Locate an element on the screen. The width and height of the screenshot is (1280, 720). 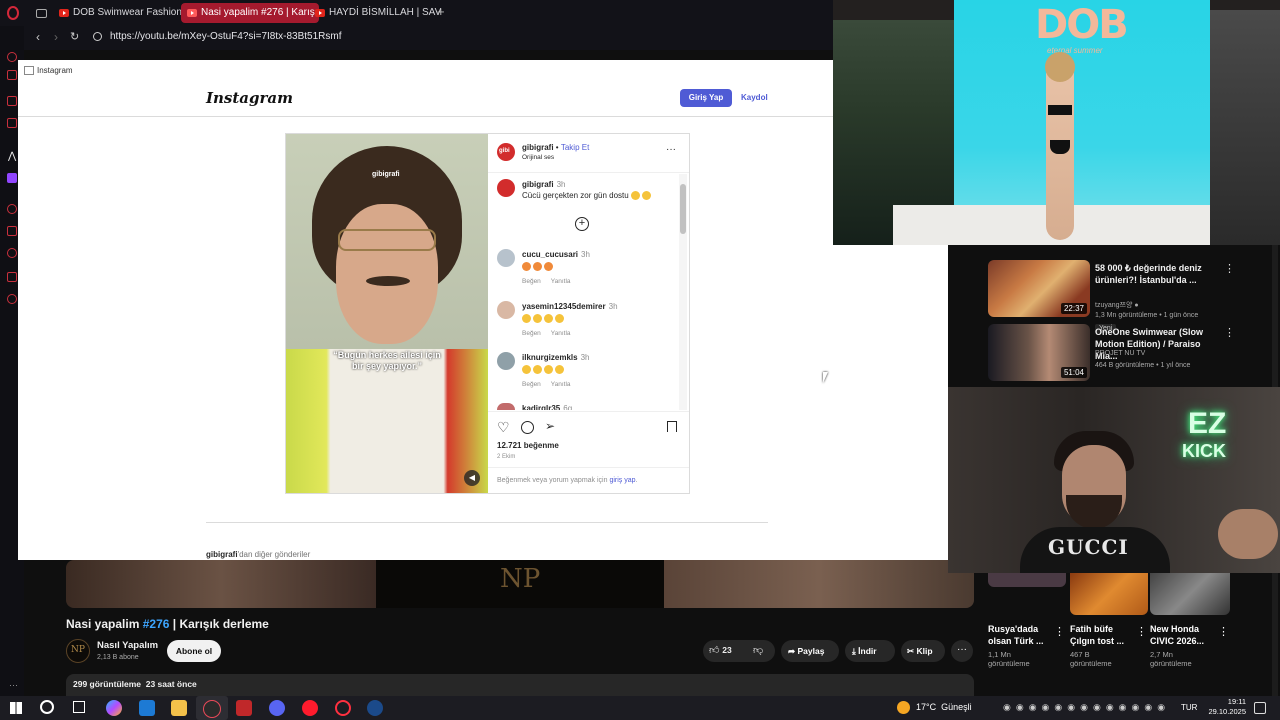
more-posts-user: gibigrafi is located at coordinates (222, 554).